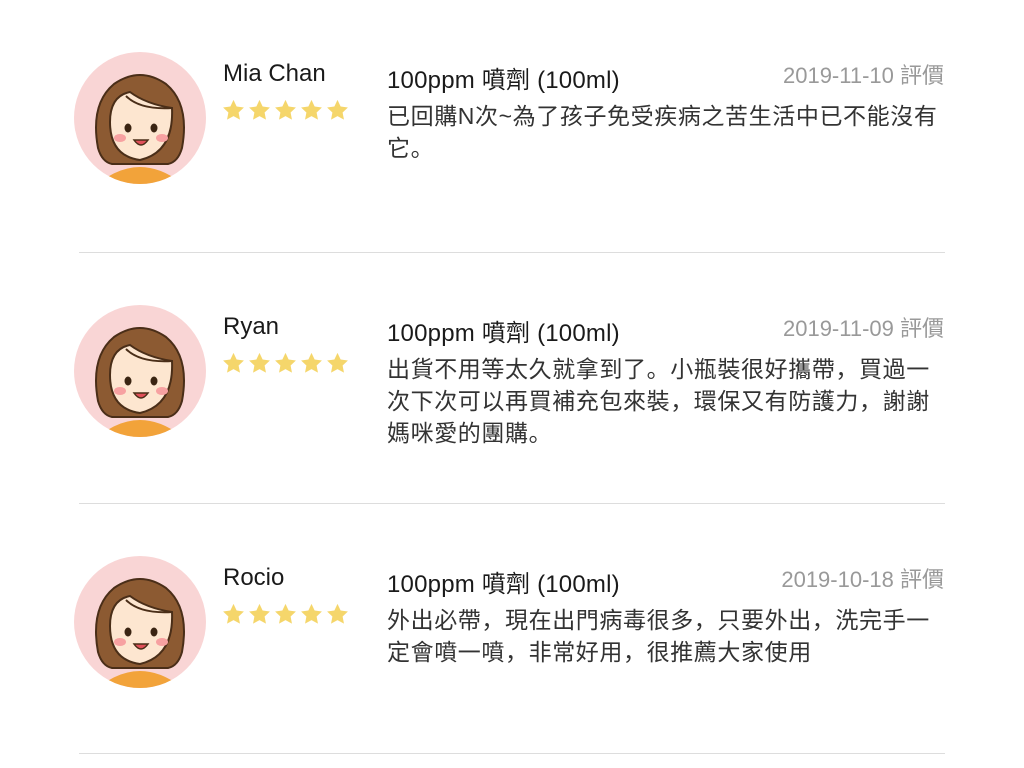  I want to click on reviewer-name: Ryan, so click(251, 326).